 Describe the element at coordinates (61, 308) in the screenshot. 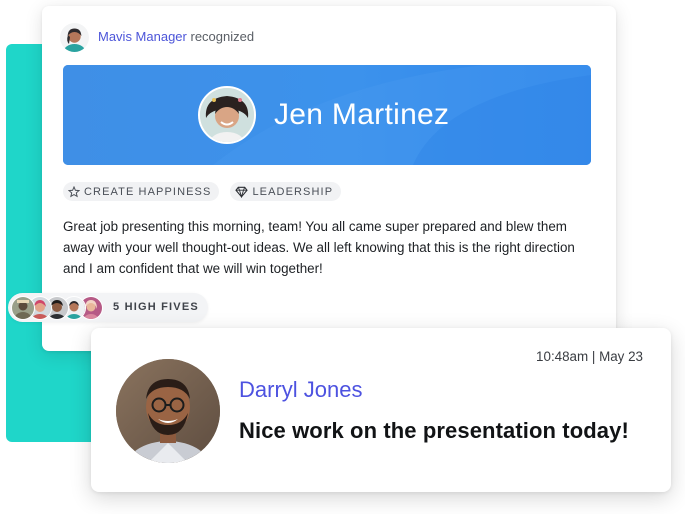

I see `high-fives-avatars` at that location.